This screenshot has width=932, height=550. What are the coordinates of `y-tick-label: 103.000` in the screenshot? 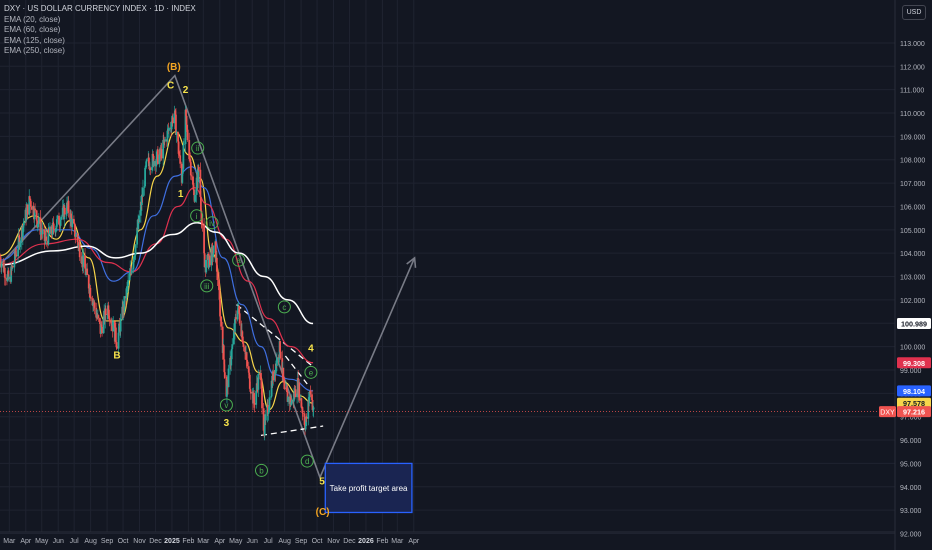 It's located at (912, 278).